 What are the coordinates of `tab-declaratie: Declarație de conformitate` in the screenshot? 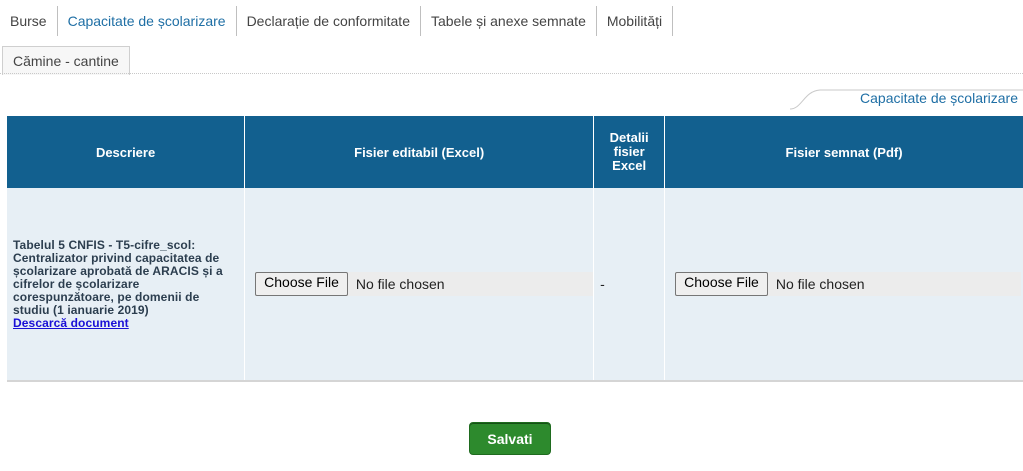 It's located at (329, 21).